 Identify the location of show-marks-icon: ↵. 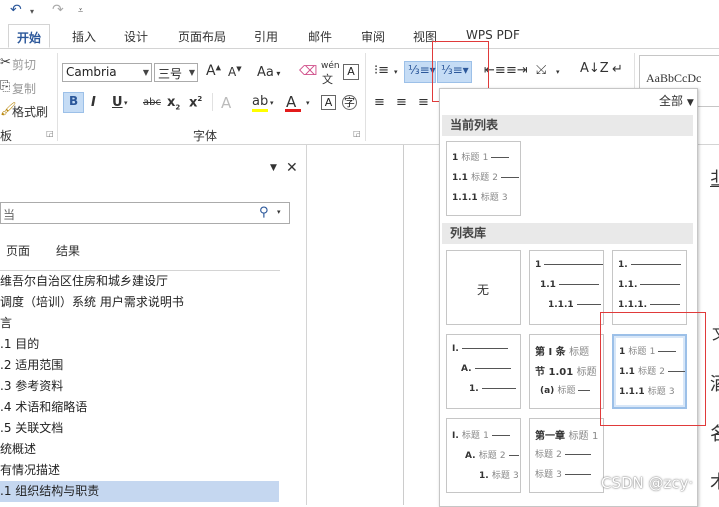
(617, 69).